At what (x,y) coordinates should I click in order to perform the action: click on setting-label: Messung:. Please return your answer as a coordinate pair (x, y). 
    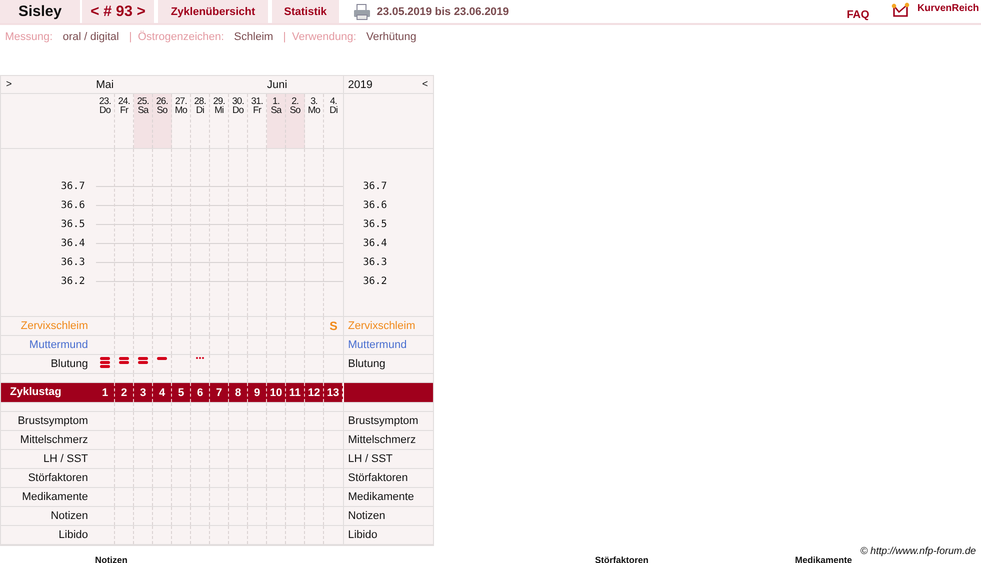
    Looking at the image, I should click on (29, 38).